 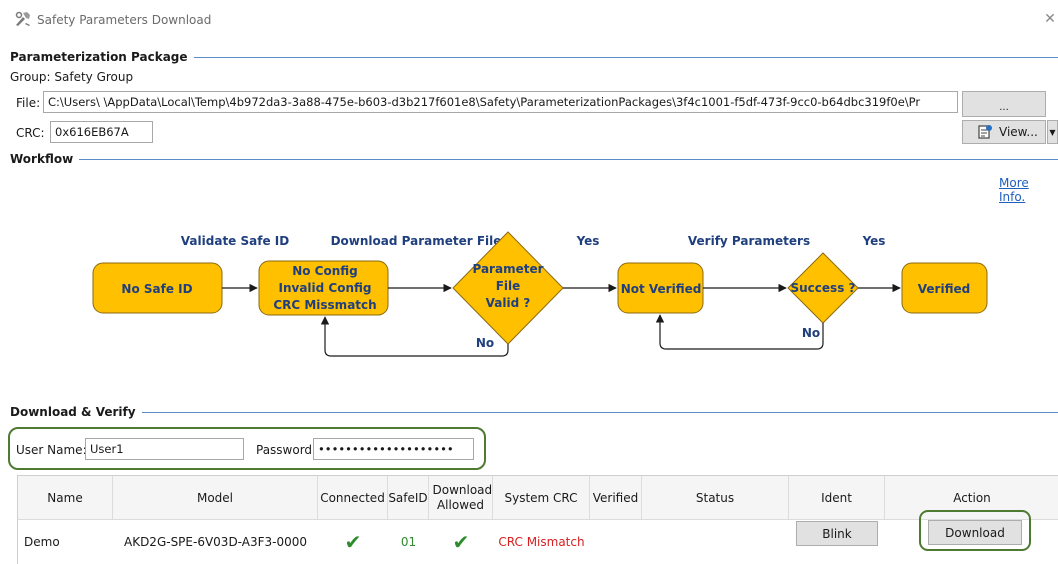 I want to click on download-allowed-check-icon: ✔, so click(x=461, y=542).